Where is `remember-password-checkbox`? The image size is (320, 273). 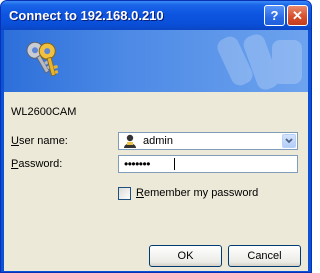
remember-password-checkbox is located at coordinates (124, 193).